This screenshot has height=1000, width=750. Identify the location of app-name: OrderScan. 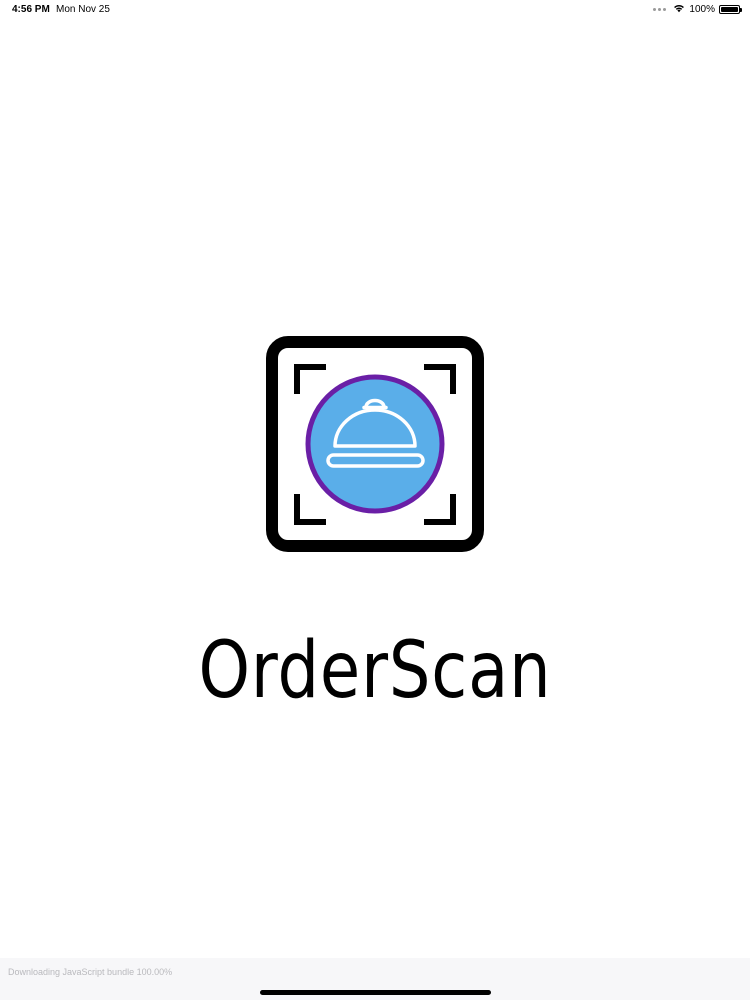
(375, 671).